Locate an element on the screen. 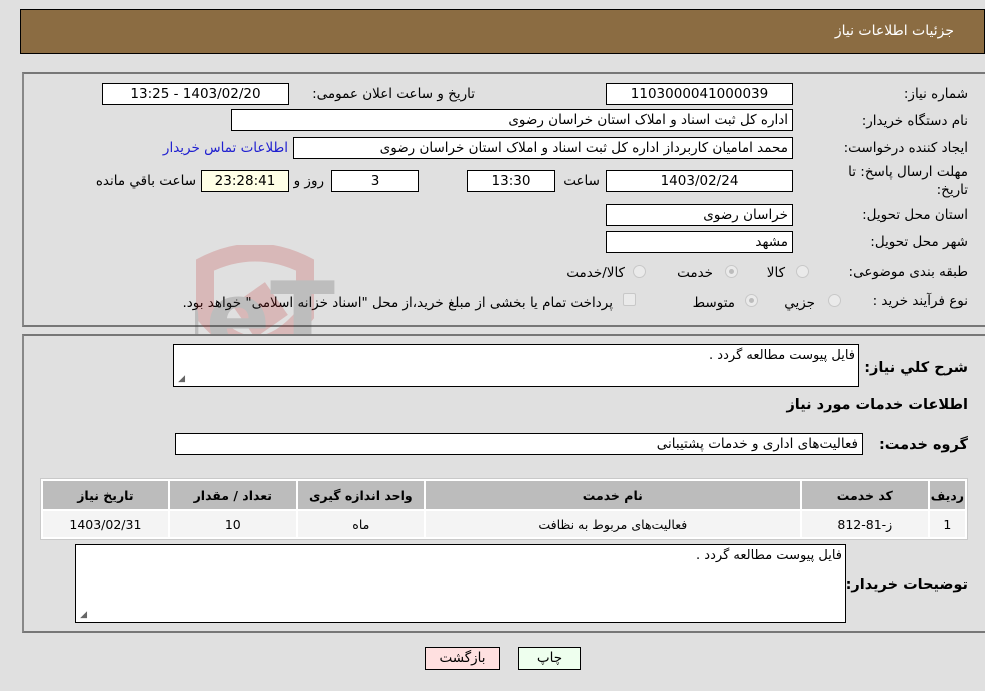 The height and width of the screenshot is (691, 985). description-text: فایل پیوست مطالعه گردد . is located at coordinates (782, 355).